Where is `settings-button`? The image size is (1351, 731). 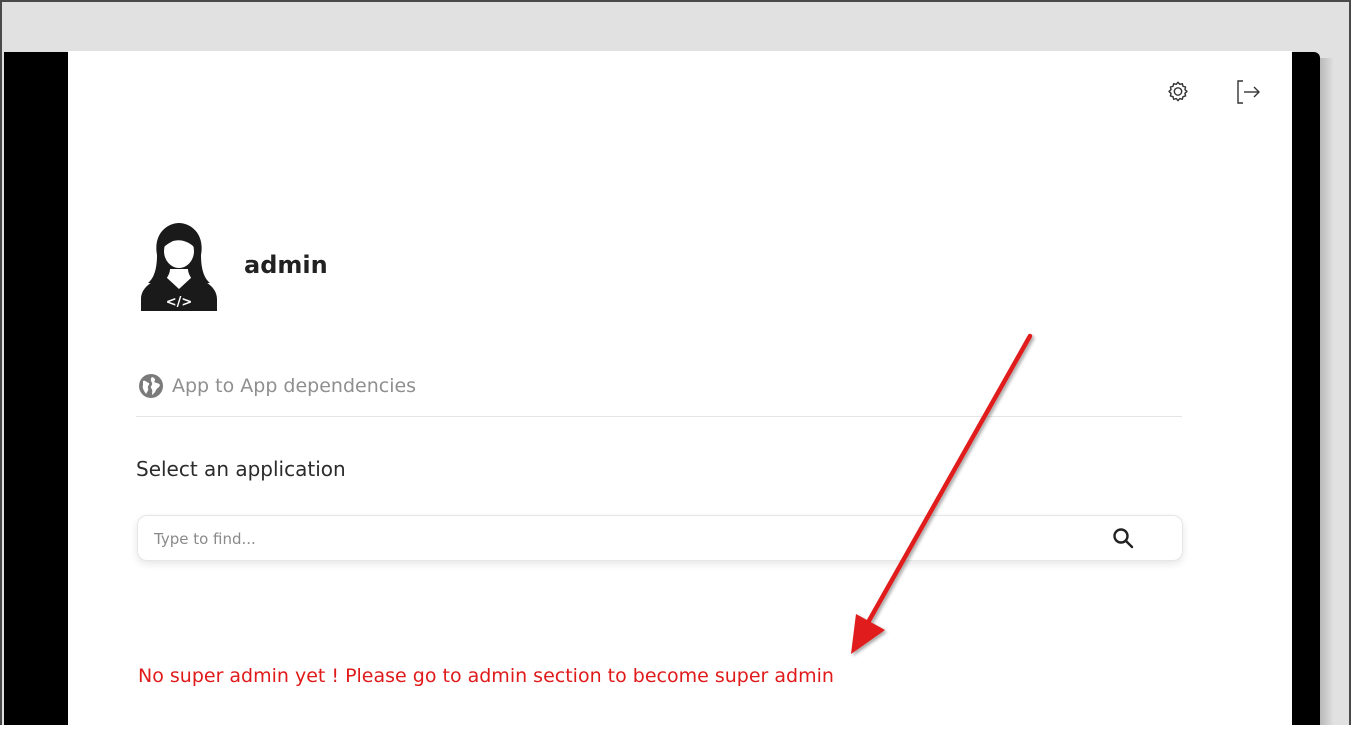
settings-button is located at coordinates (1178, 92).